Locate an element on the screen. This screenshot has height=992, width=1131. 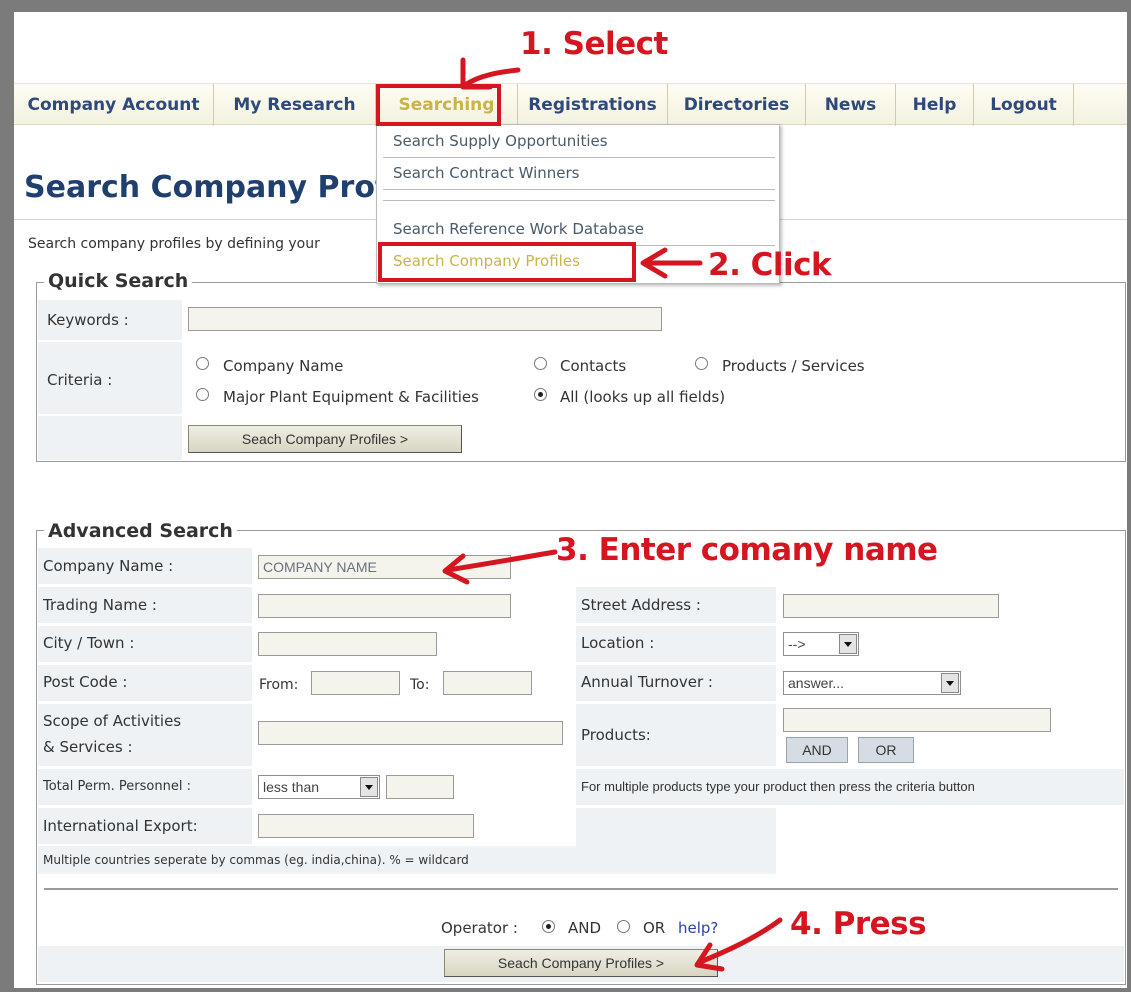
personnel-label: Total Perm. Personnel : is located at coordinates (117, 786).